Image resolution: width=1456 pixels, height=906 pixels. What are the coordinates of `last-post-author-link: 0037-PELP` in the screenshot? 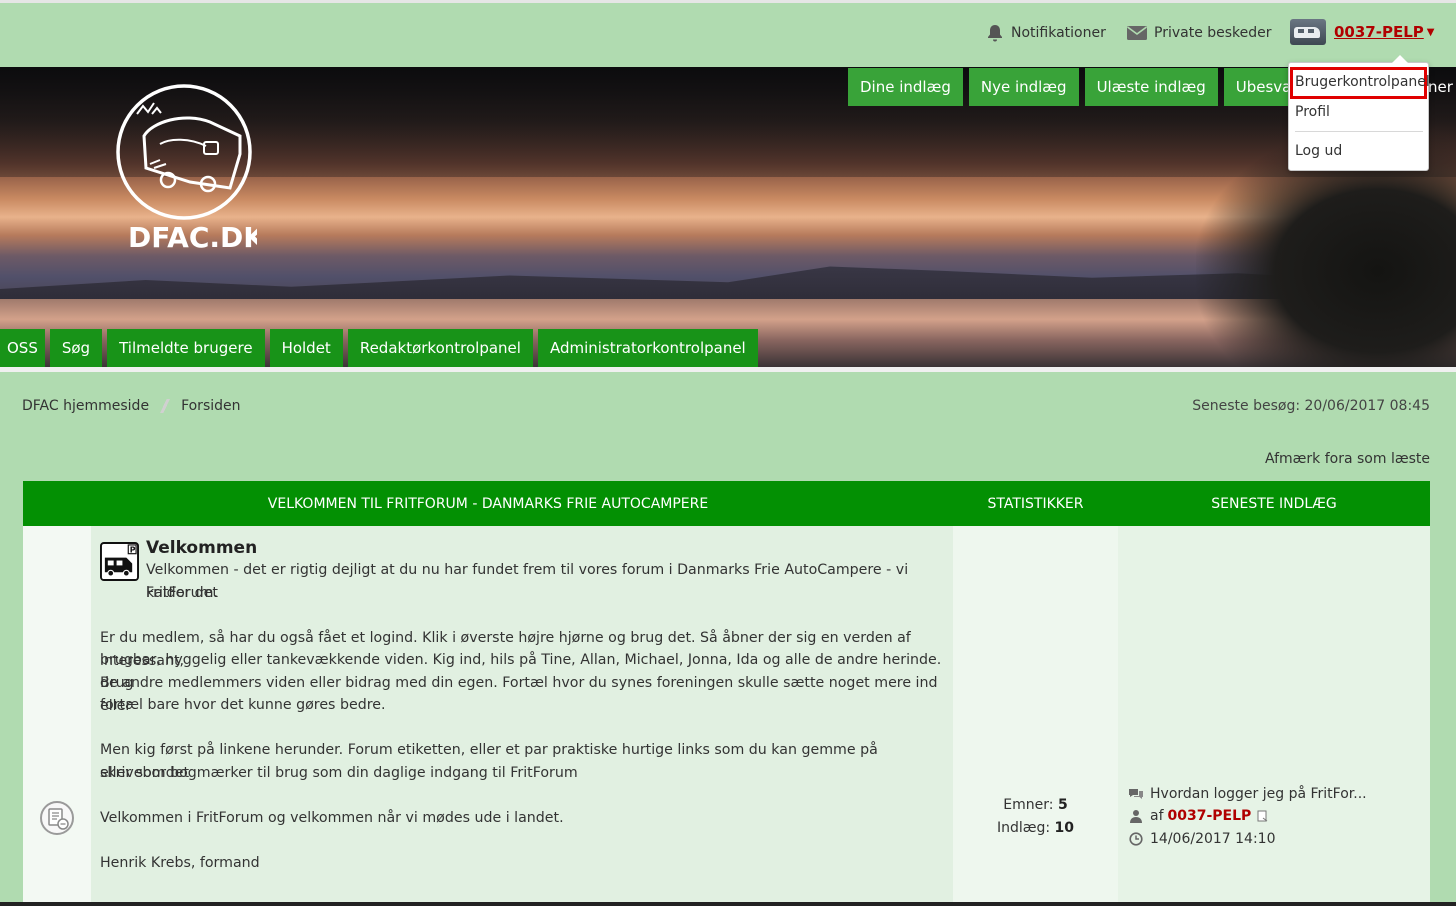 It's located at (1210, 816).